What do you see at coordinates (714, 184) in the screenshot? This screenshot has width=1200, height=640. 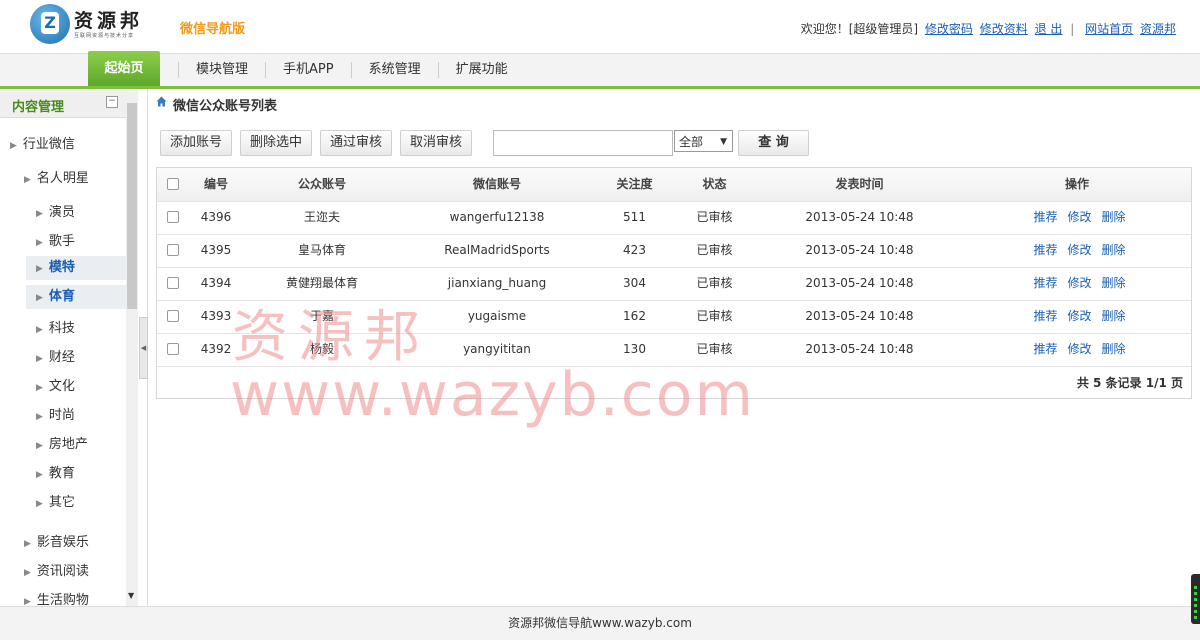 I see `col-status: 状态` at bounding box center [714, 184].